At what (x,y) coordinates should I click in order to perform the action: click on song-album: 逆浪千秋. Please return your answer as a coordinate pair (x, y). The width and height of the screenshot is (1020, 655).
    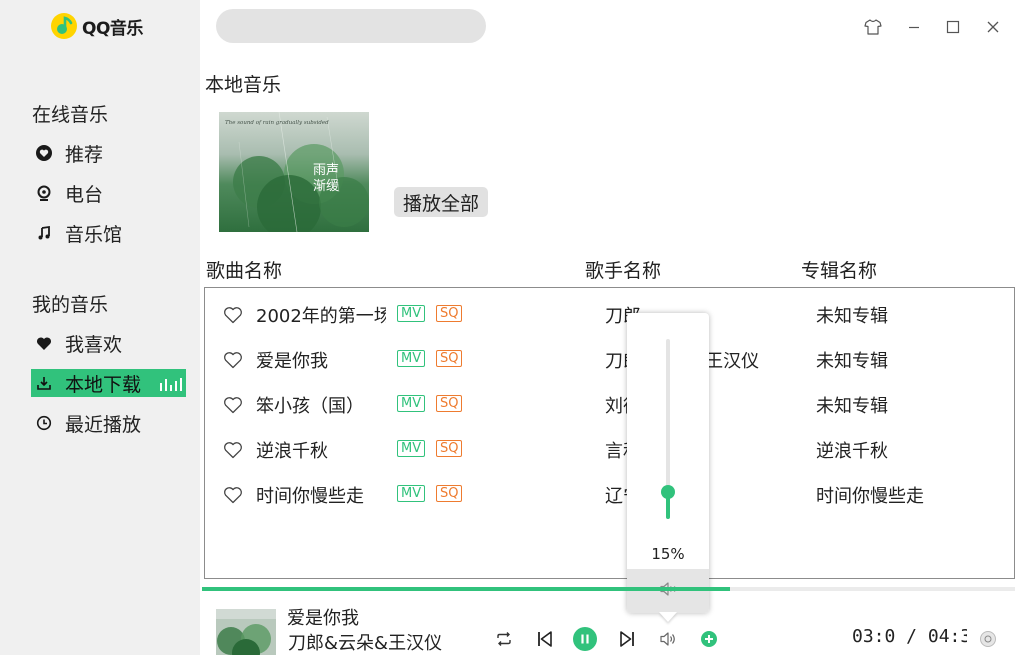
    Looking at the image, I should click on (911, 450).